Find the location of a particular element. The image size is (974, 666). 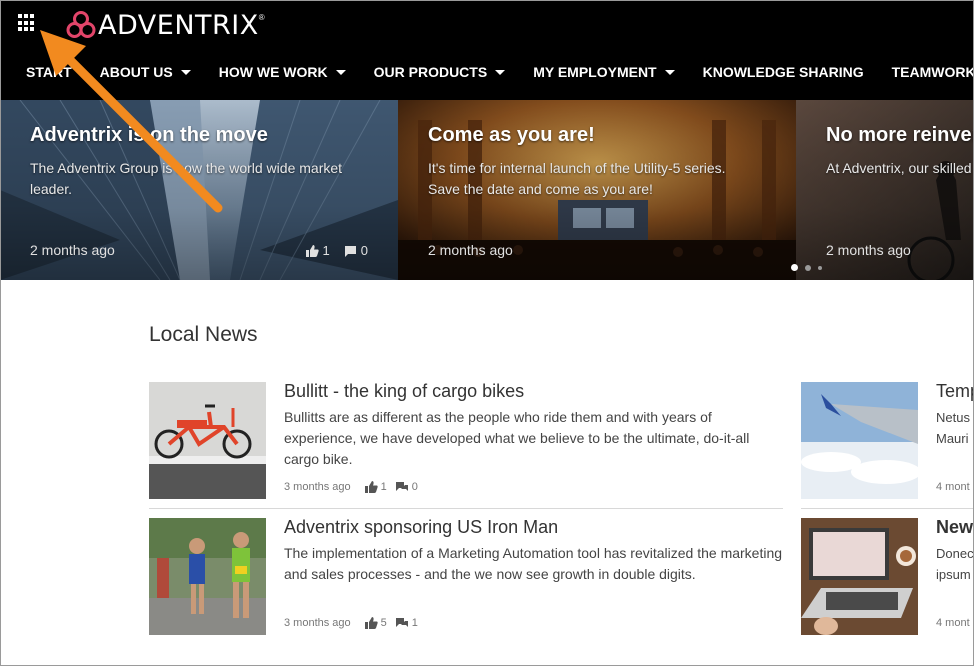

nav-item-how-we-work: HOW WE WORK is located at coordinates (282, 72).